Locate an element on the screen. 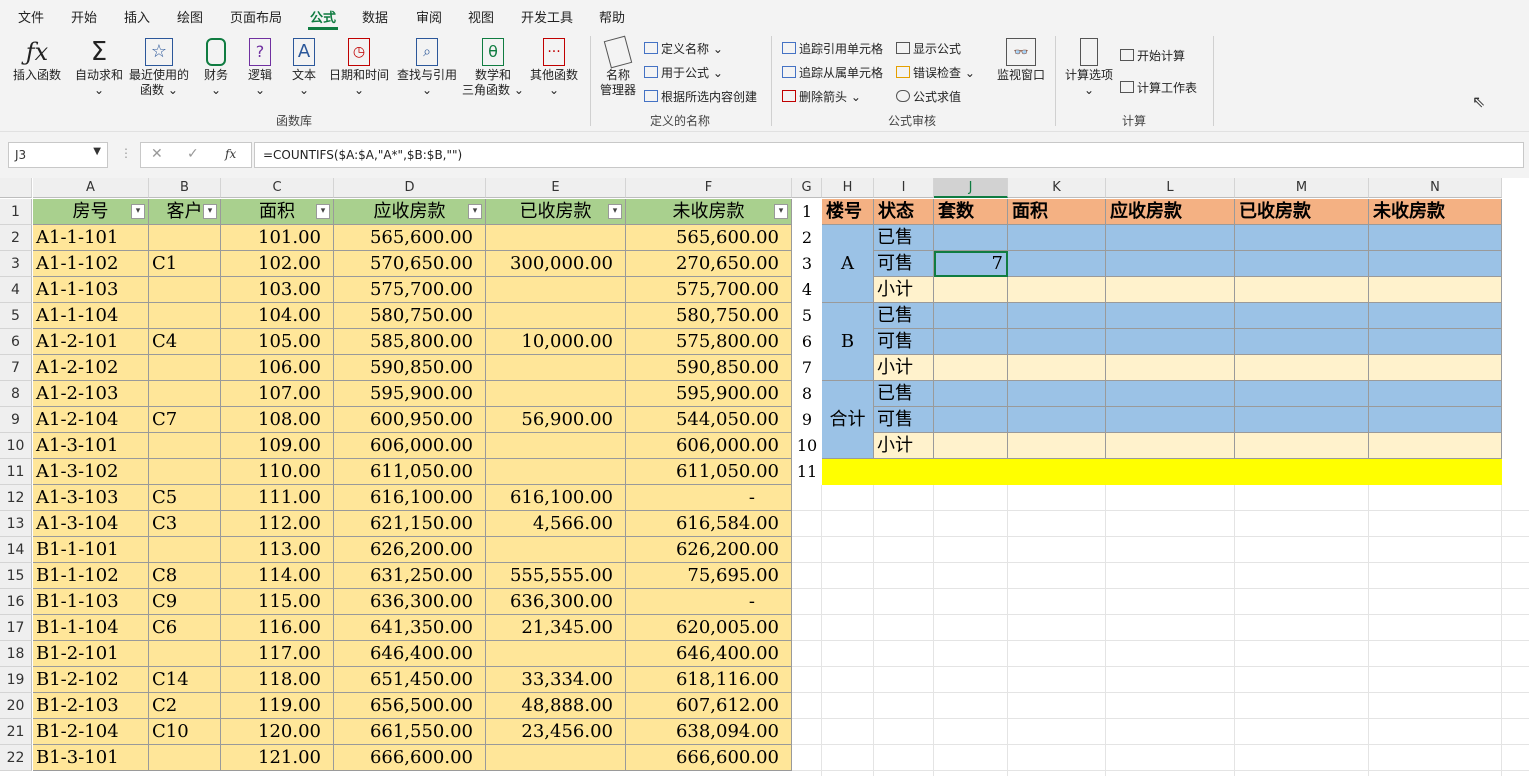 This screenshot has width=1529, height=776. table-cell: B1-3-101 is located at coordinates (91, 758).